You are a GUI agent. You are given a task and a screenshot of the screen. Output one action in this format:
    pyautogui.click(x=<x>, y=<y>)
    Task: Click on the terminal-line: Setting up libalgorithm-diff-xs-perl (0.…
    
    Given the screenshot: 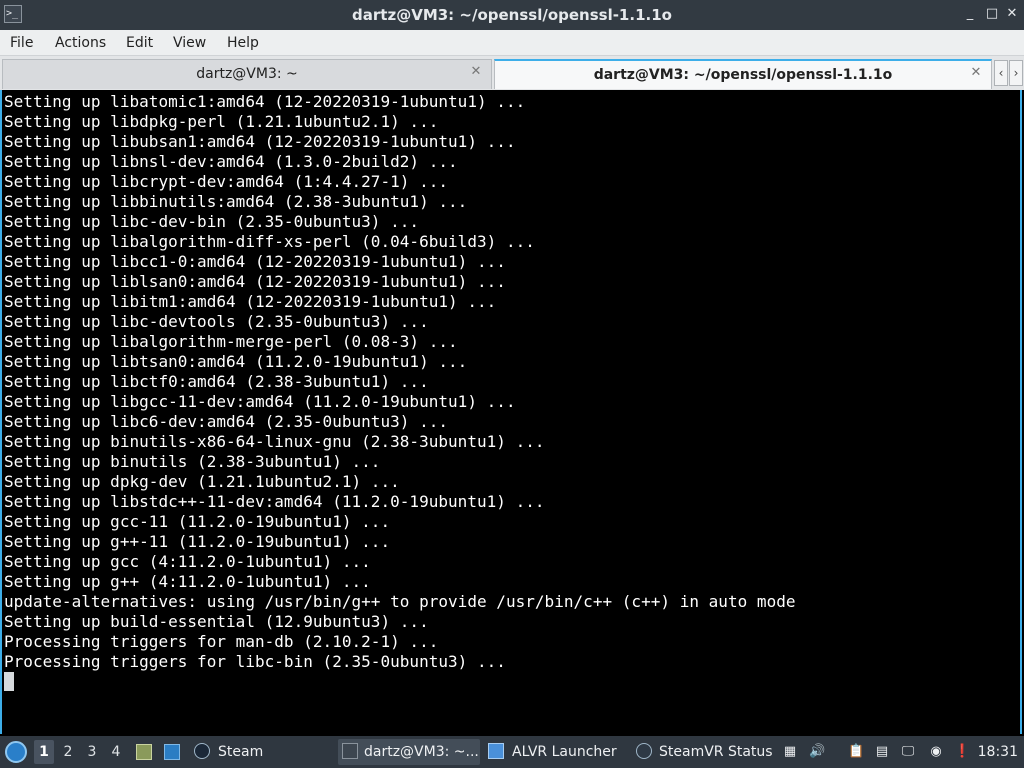 What is the action you would take?
    pyautogui.click(x=269, y=241)
    